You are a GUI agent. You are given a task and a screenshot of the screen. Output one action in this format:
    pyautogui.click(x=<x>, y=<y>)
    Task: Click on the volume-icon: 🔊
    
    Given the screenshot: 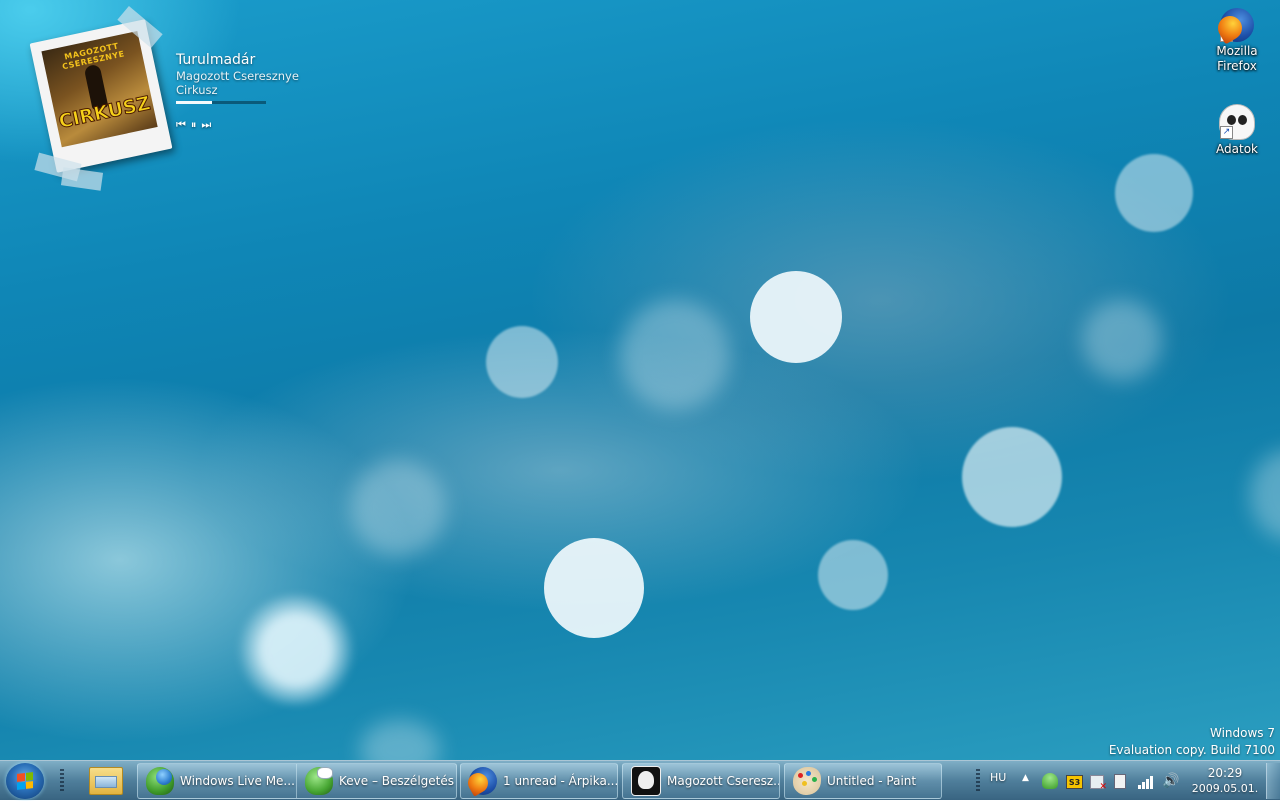 What is the action you would take?
    pyautogui.click(x=1170, y=781)
    